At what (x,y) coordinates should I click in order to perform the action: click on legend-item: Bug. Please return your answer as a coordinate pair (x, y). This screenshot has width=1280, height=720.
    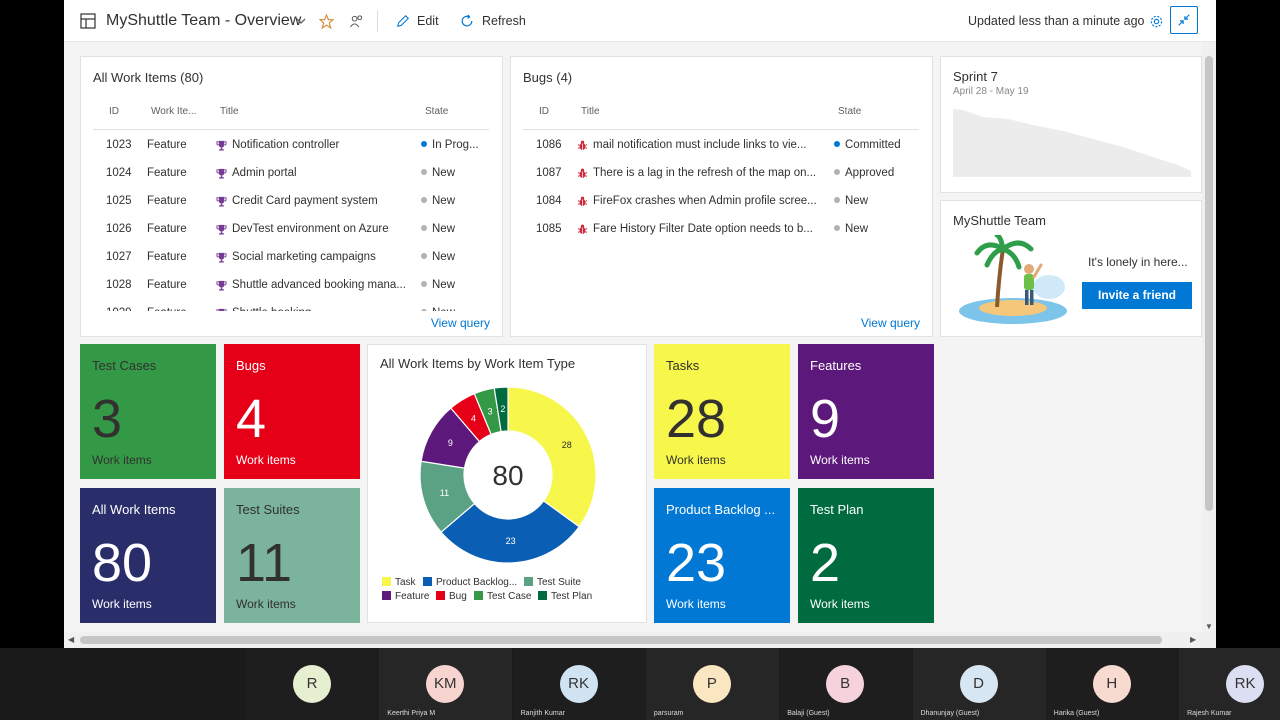
    Looking at the image, I should click on (451, 596).